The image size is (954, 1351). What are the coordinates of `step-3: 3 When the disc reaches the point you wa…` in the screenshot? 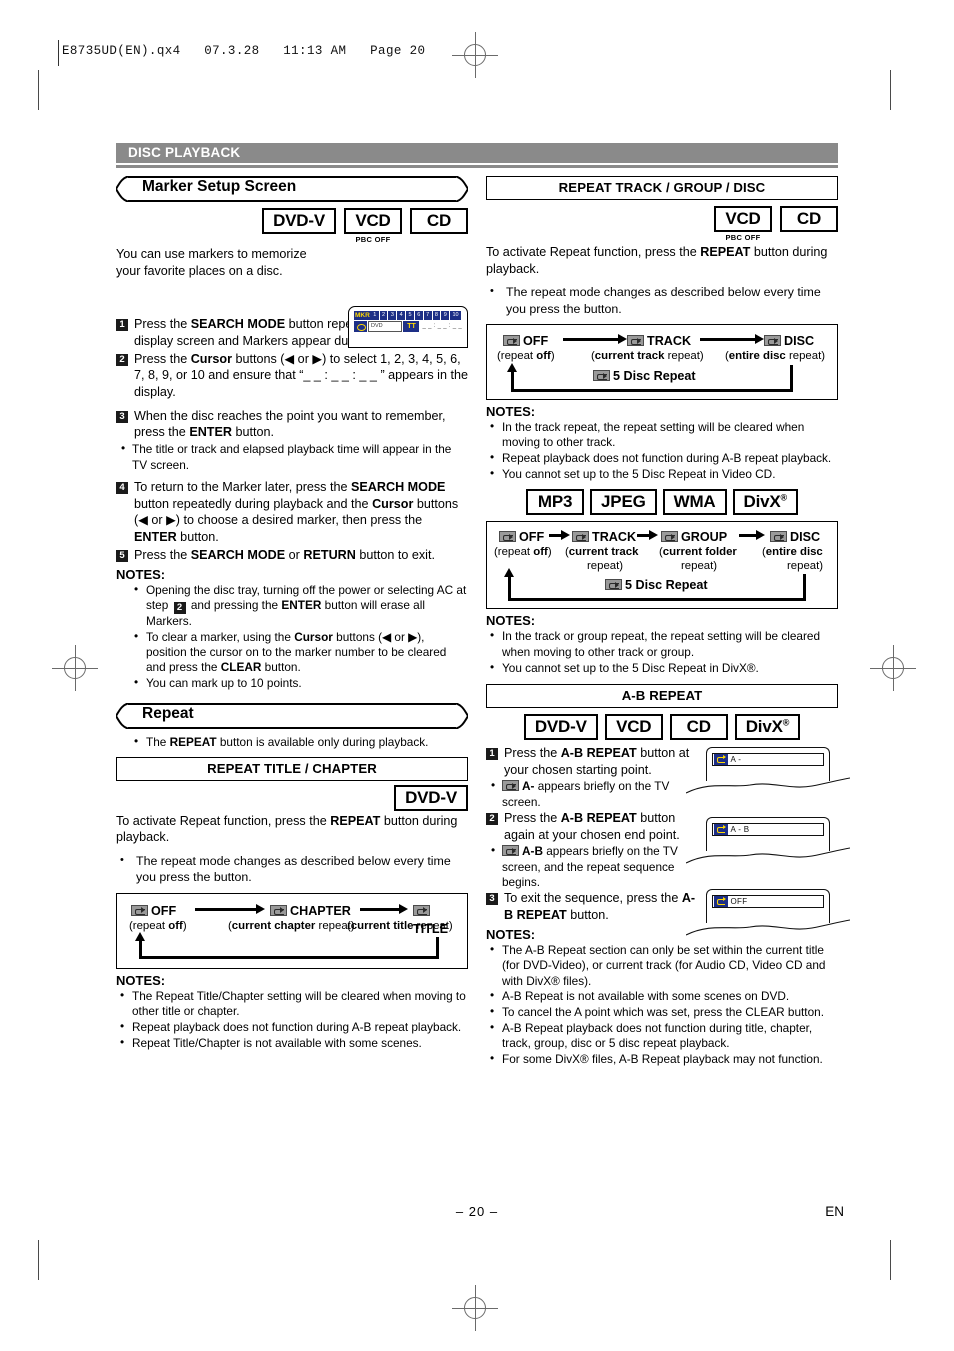 It's located at (292, 424).